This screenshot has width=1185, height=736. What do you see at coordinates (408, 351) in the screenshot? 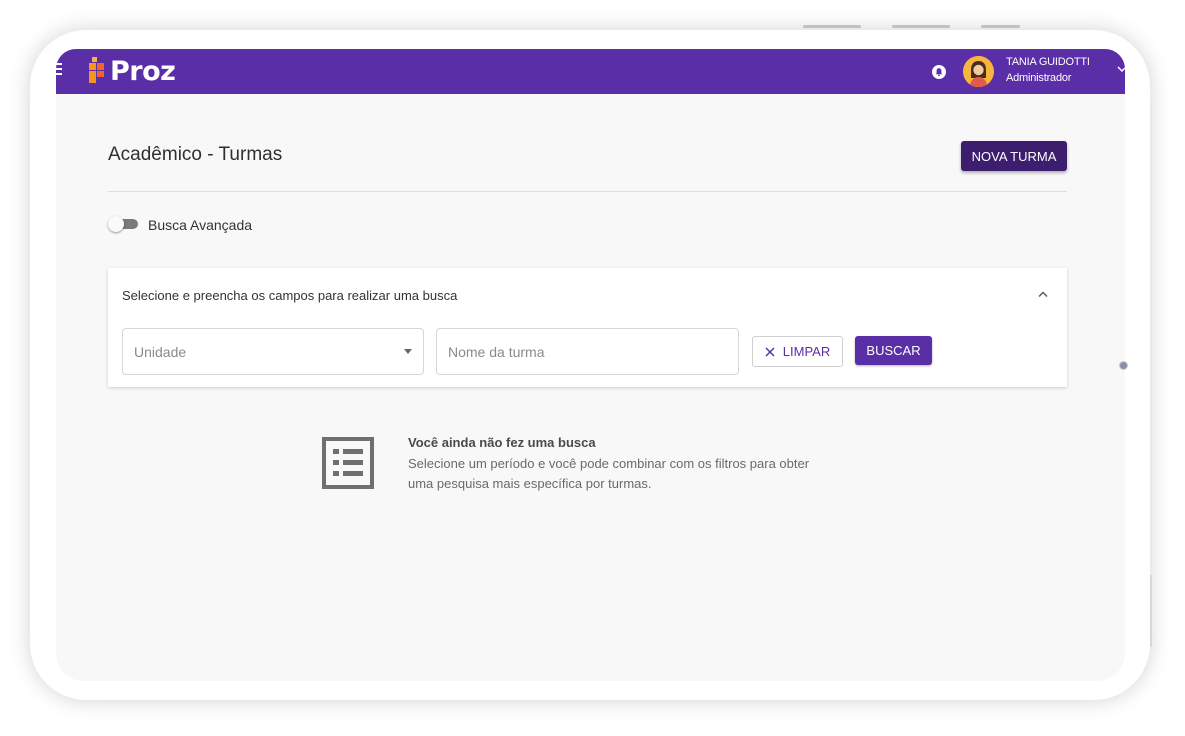
I see `dropdown-arrow-icon` at bounding box center [408, 351].